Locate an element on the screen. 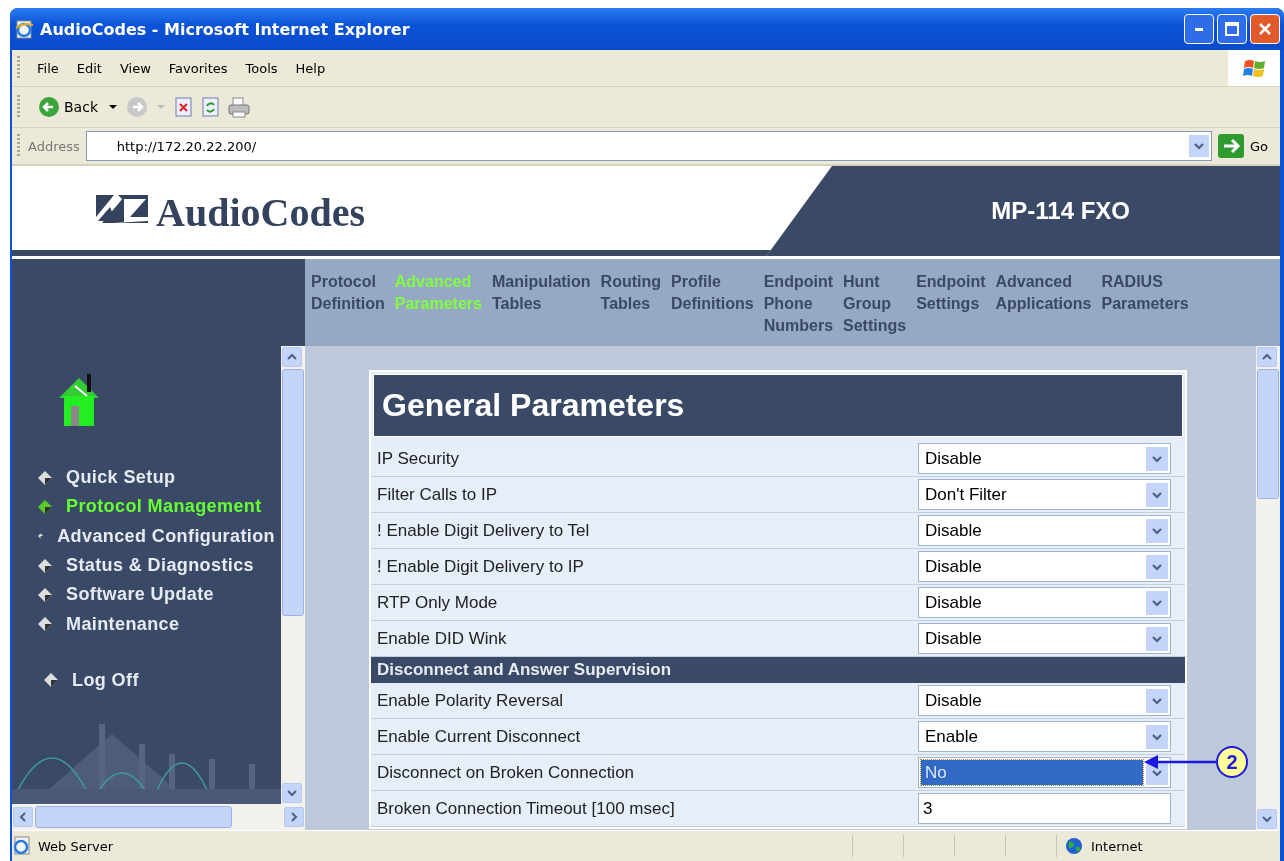 This screenshot has width=1284, height=861. product-name: MP-114 FXO is located at coordinates (1060, 211).